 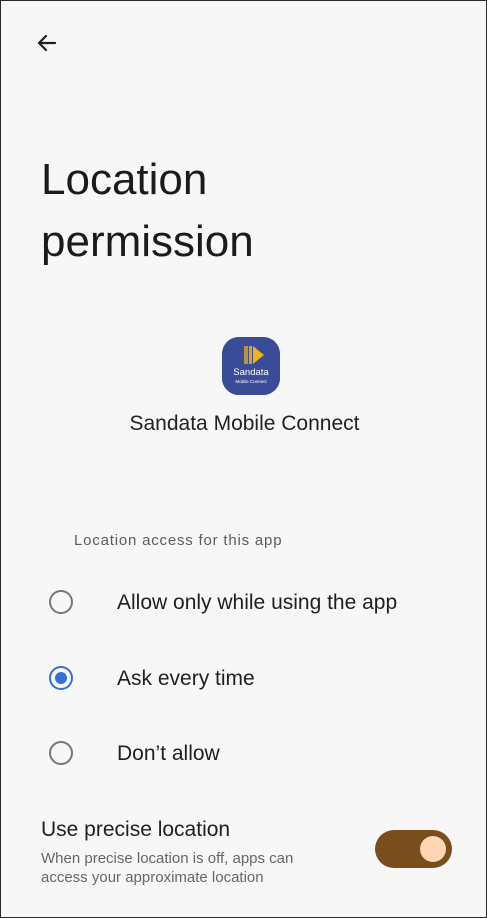 I want to click on app-name: Sandata Mobile Connect, so click(x=244, y=423).